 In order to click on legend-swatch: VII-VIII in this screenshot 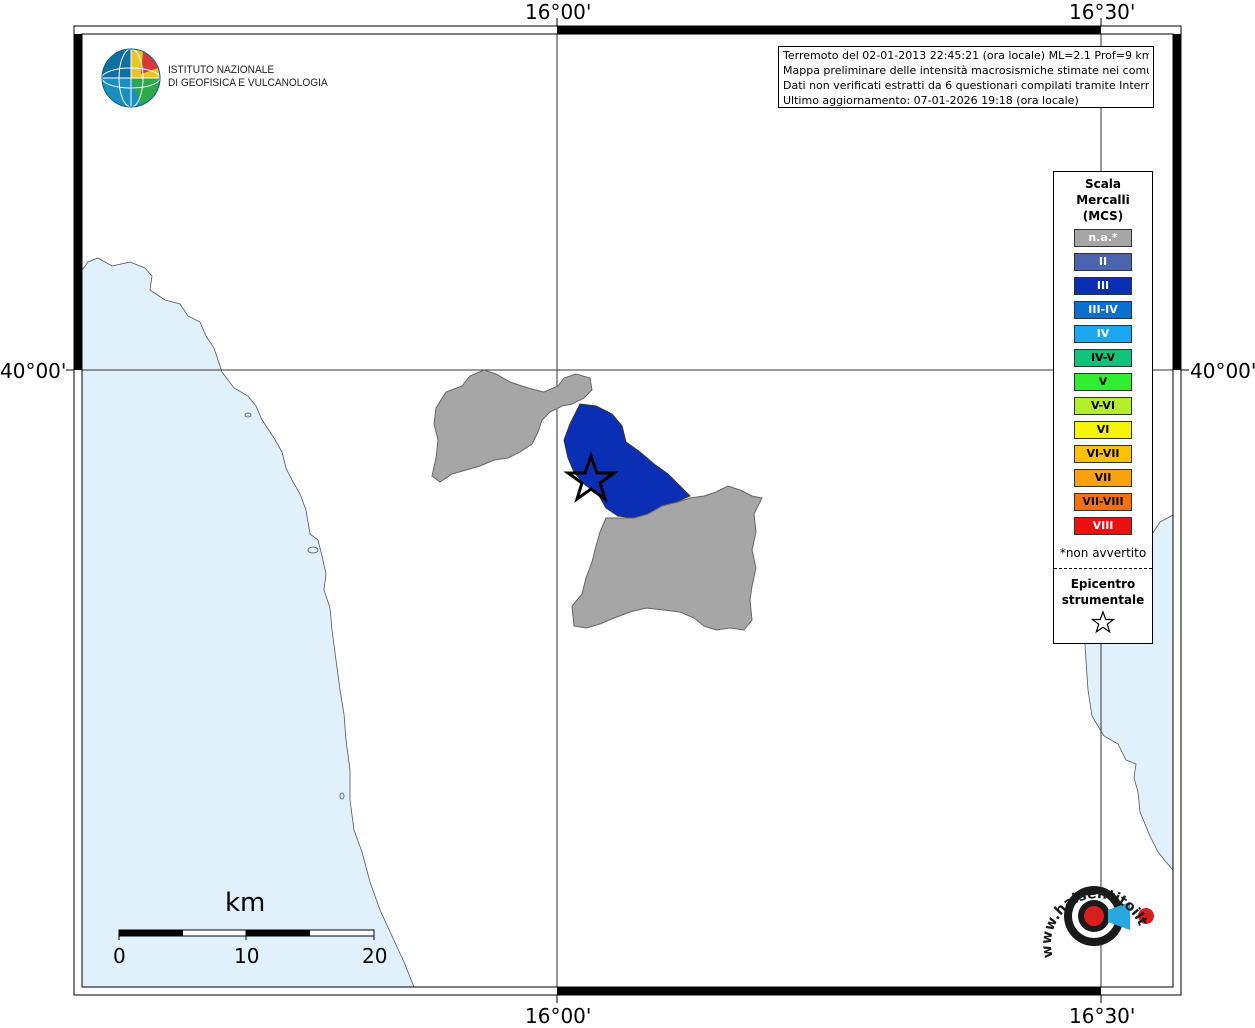, I will do `click(1103, 502)`.